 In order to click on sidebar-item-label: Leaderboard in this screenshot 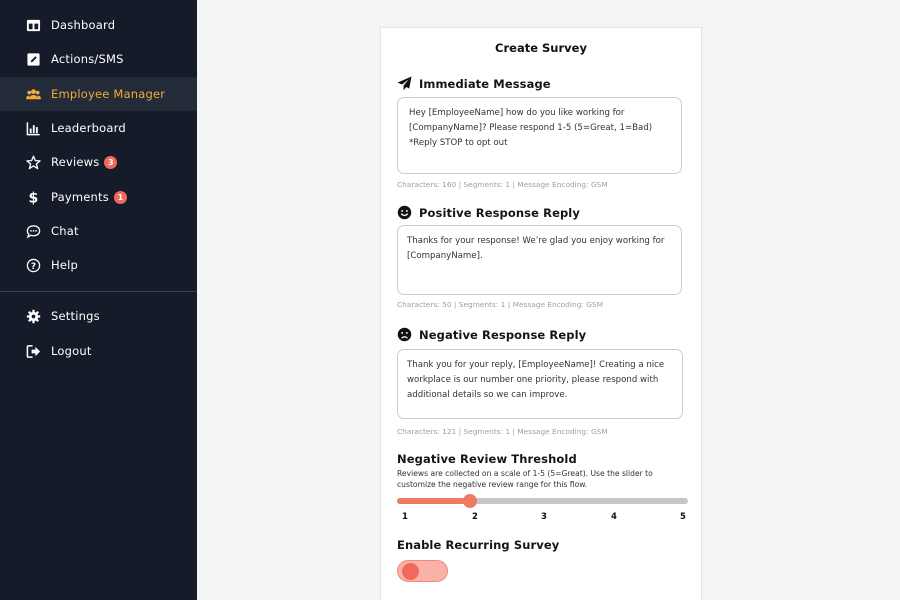, I will do `click(88, 128)`.